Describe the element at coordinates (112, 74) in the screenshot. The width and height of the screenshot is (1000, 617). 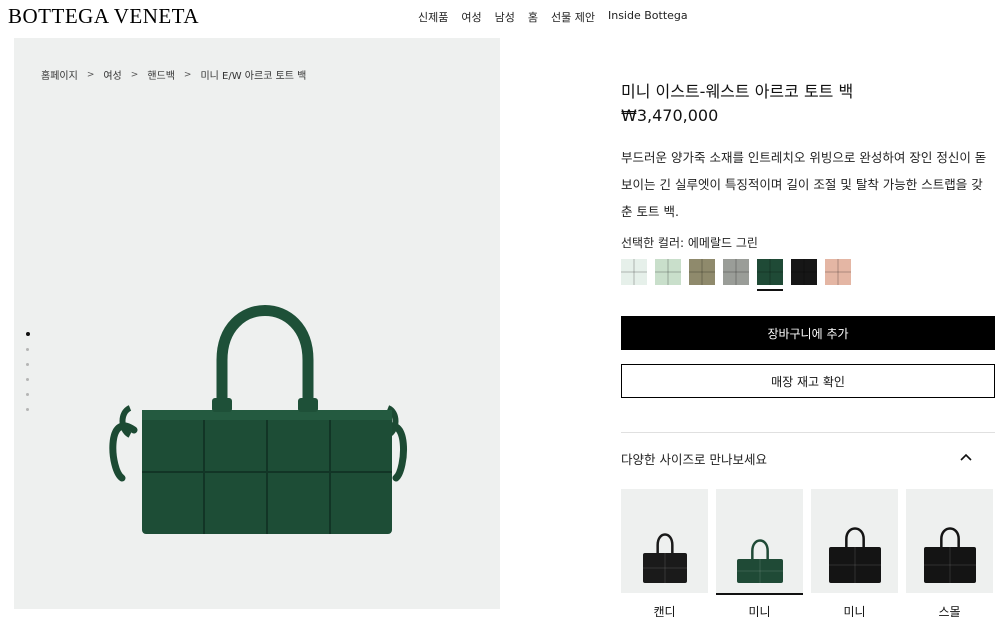
I see `breadcrumb-women: 여성` at that location.